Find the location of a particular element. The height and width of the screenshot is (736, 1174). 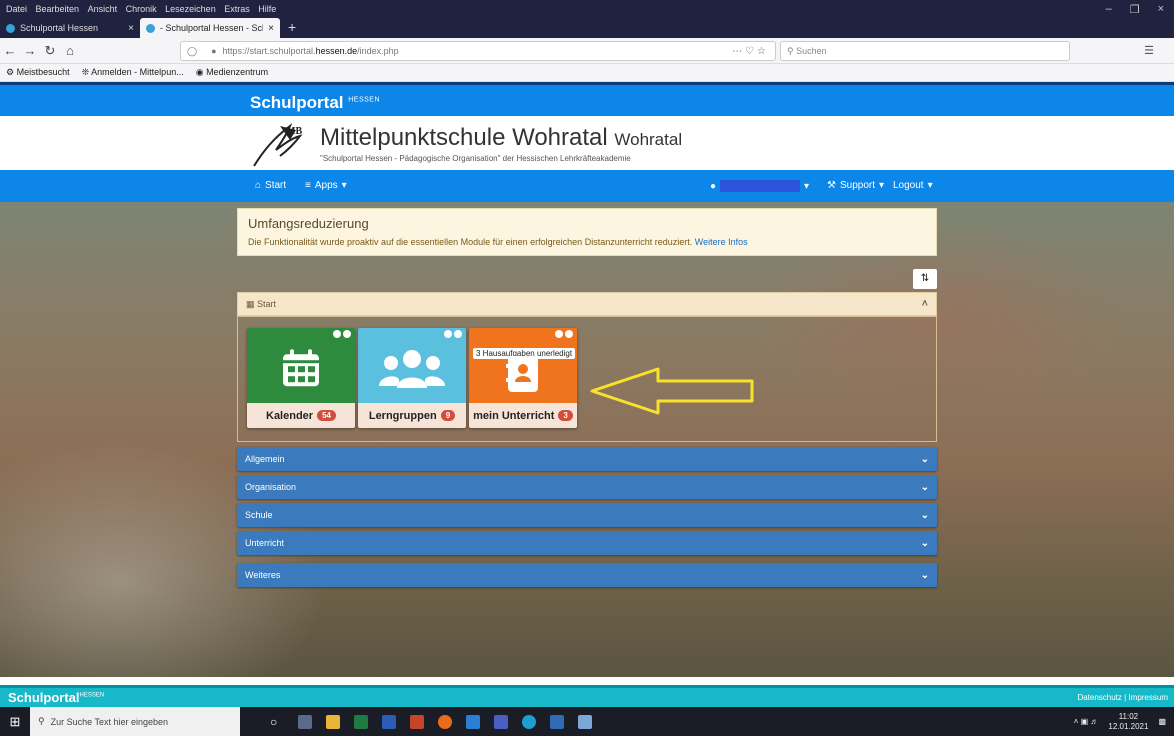

screenshot-app-icon is located at coordinates (585, 721).